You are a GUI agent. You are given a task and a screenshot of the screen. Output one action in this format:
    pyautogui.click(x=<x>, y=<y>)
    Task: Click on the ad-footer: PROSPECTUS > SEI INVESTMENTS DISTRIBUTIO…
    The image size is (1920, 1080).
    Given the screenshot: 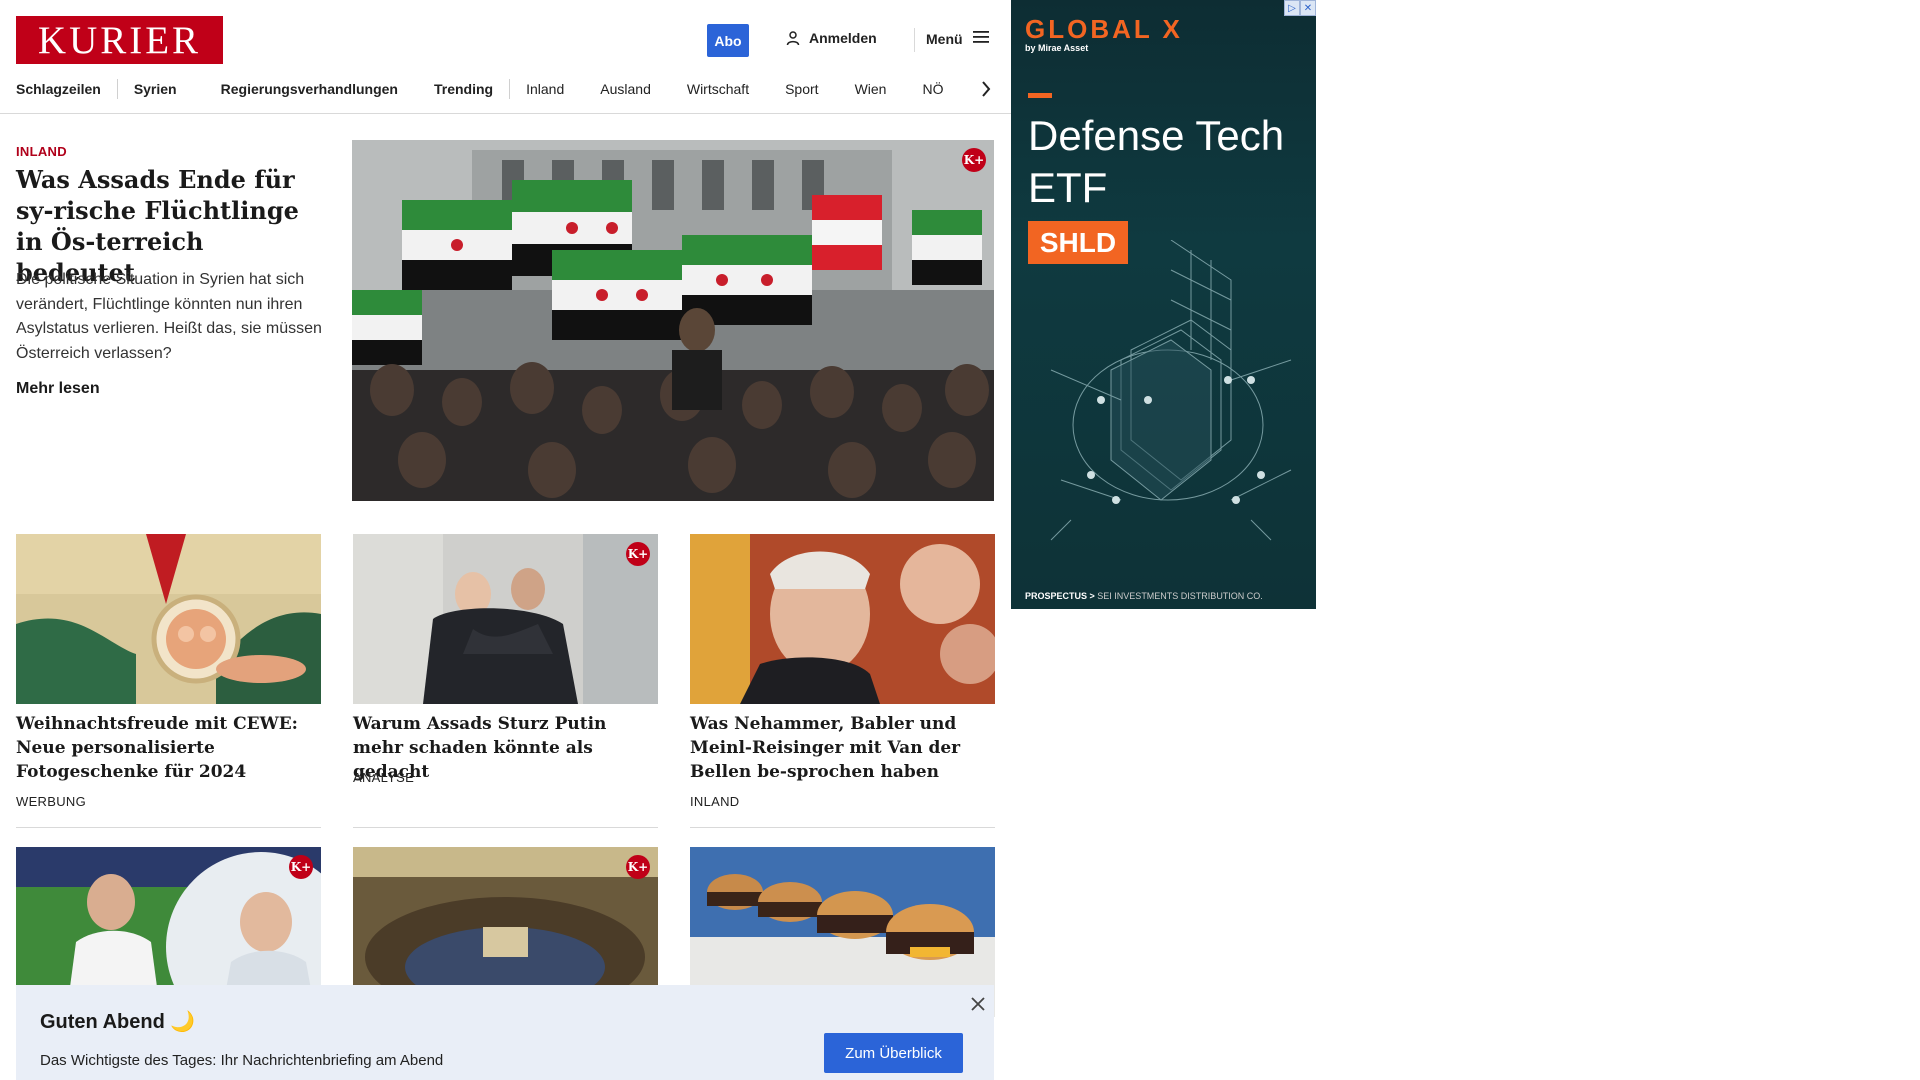 What is the action you would take?
    pyautogui.click(x=1144, y=596)
    